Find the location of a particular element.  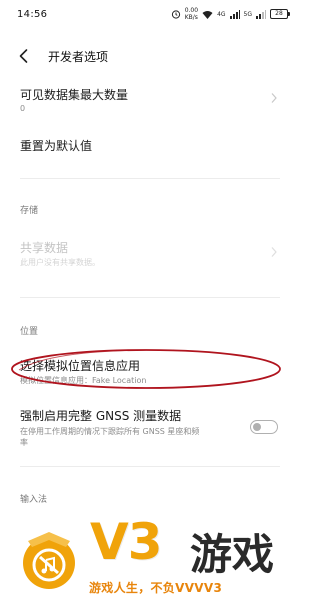

setting-shared-data: 共享数据 此用户没有共享数据。 is located at coordinates (150, 254).